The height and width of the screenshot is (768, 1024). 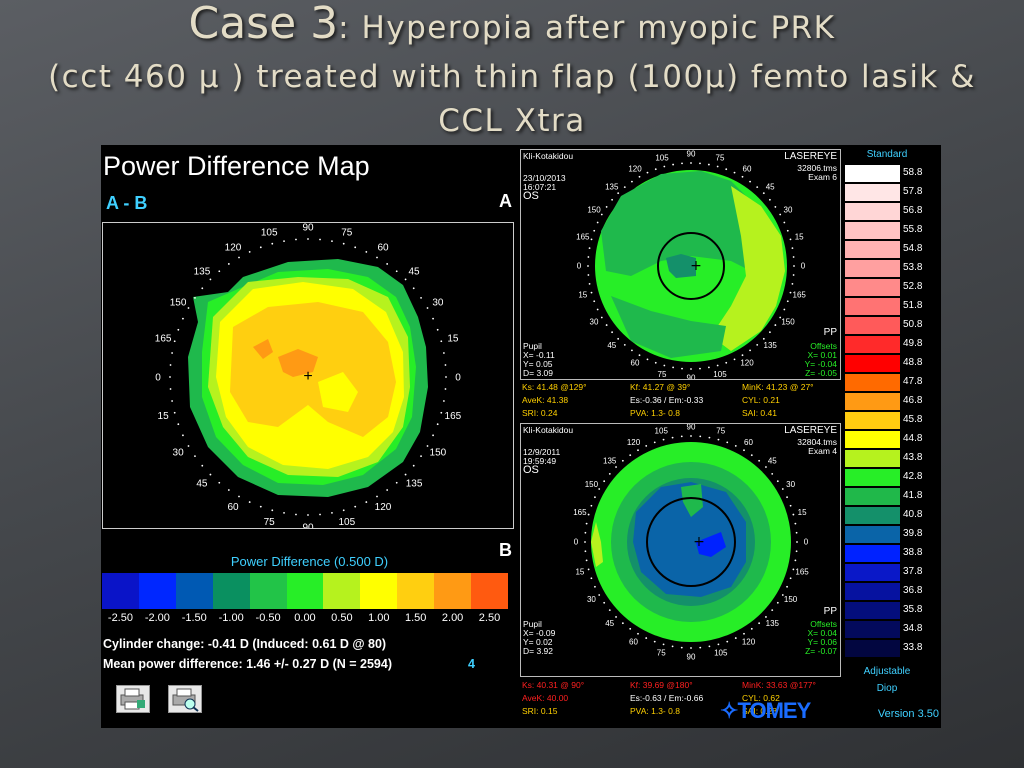 I want to click on scale-value: 50.8, so click(x=913, y=324).